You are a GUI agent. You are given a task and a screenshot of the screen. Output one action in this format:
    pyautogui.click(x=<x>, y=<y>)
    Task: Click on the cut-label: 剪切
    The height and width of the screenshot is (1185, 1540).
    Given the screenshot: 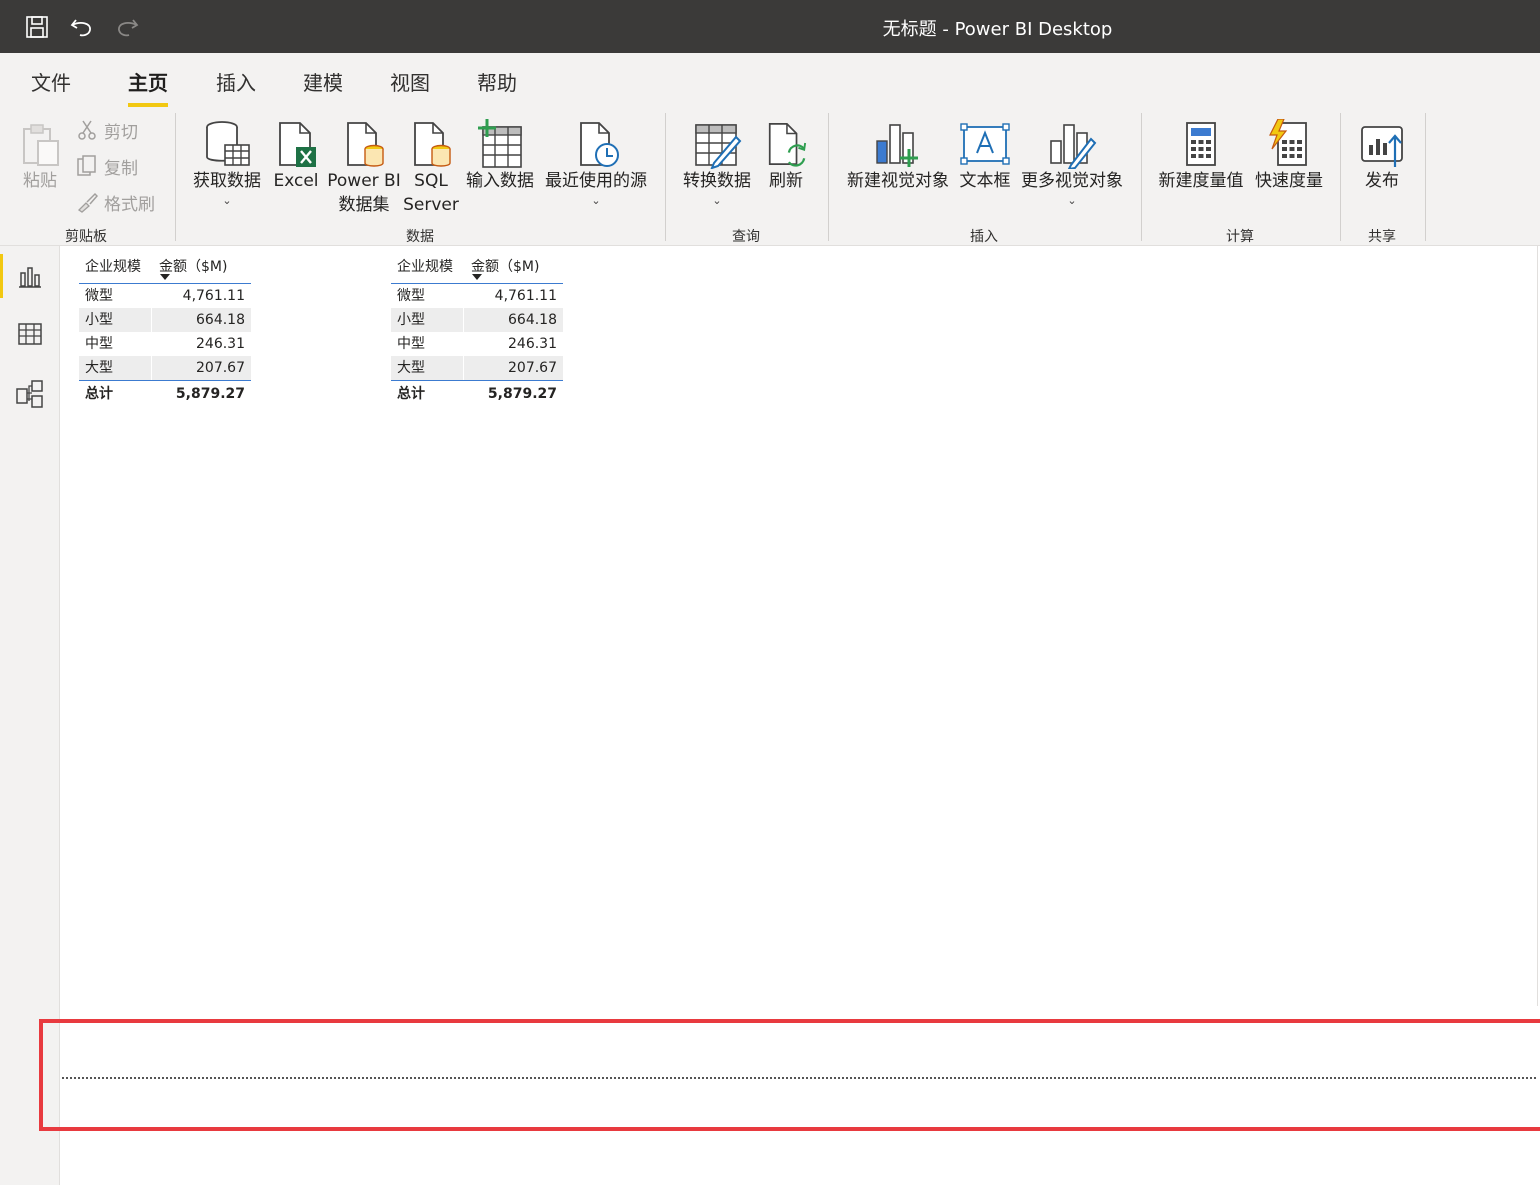 What is the action you would take?
    pyautogui.click(x=121, y=132)
    